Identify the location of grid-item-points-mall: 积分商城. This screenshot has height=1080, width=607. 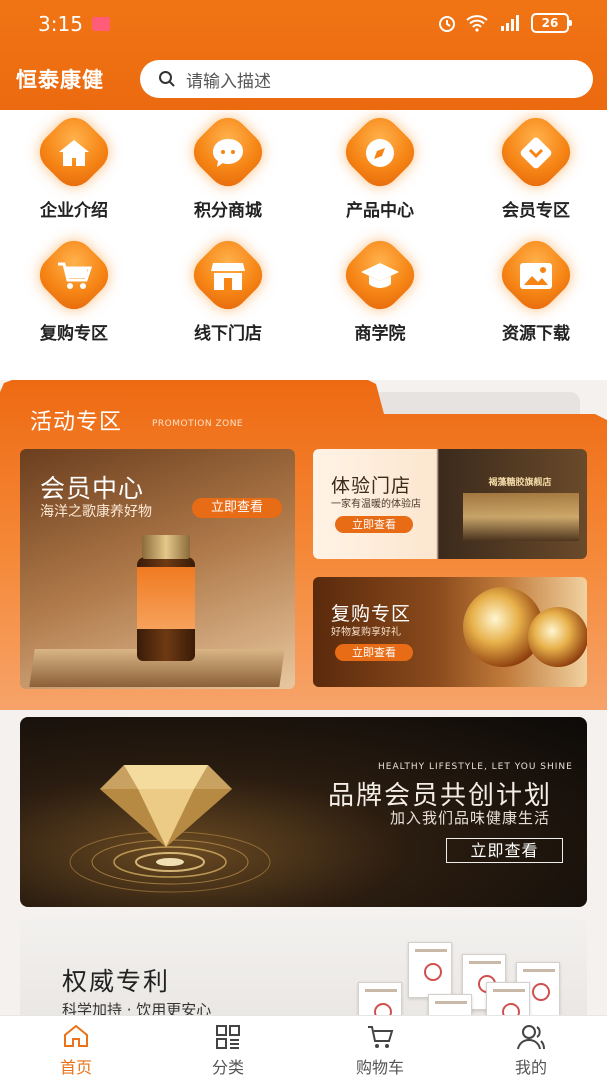
(228, 165).